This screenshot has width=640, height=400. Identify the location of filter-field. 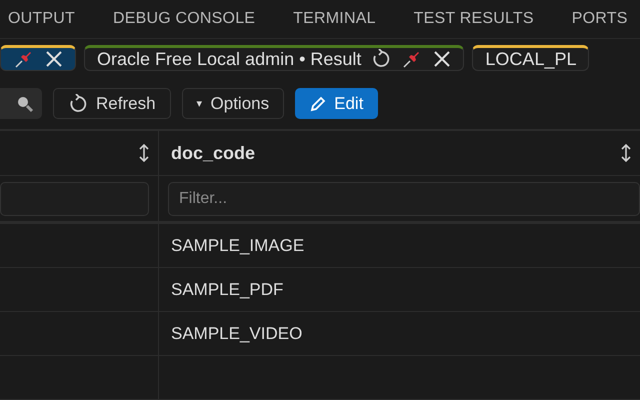
(74, 199).